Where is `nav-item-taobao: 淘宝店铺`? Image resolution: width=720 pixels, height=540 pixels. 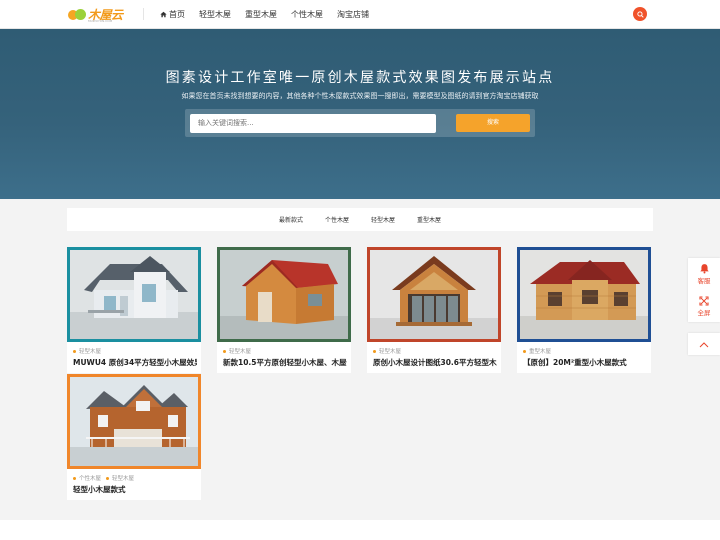 nav-item-taobao: 淘宝店铺 is located at coordinates (353, 14).